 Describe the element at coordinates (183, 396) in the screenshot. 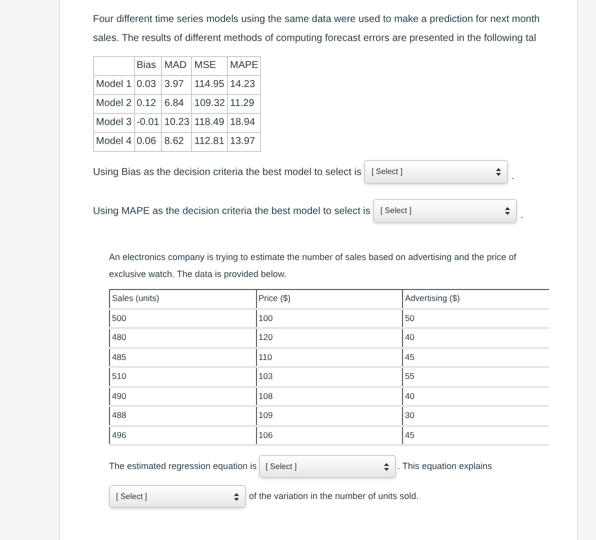

I see `table-cell: 490` at that location.